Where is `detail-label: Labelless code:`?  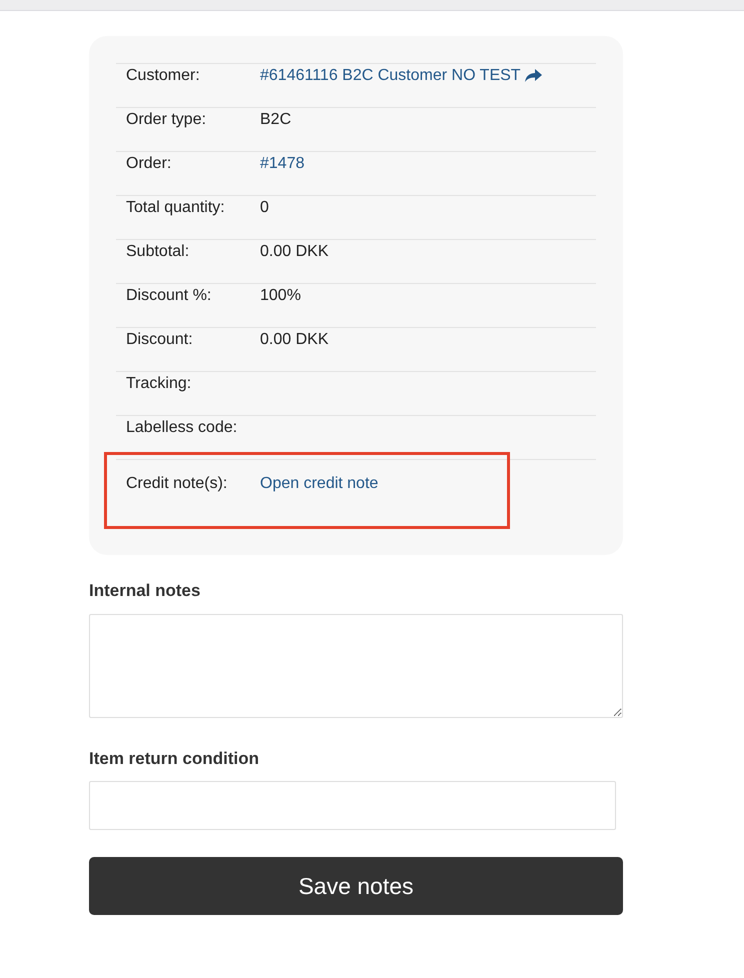
detail-label: Labelless code: is located at coordinates (181, 428).